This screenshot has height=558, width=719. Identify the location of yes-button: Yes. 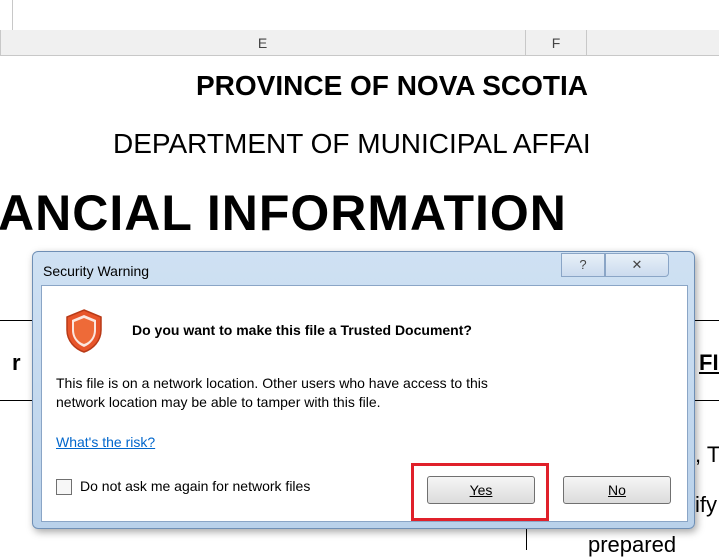
(481, 490).